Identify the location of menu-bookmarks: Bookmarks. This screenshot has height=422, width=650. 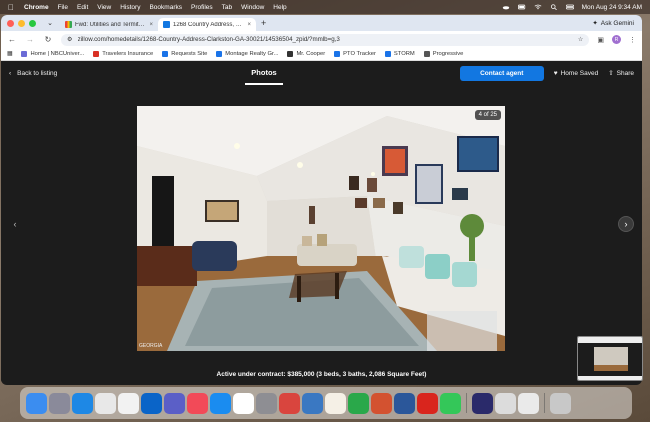
(165, 7).